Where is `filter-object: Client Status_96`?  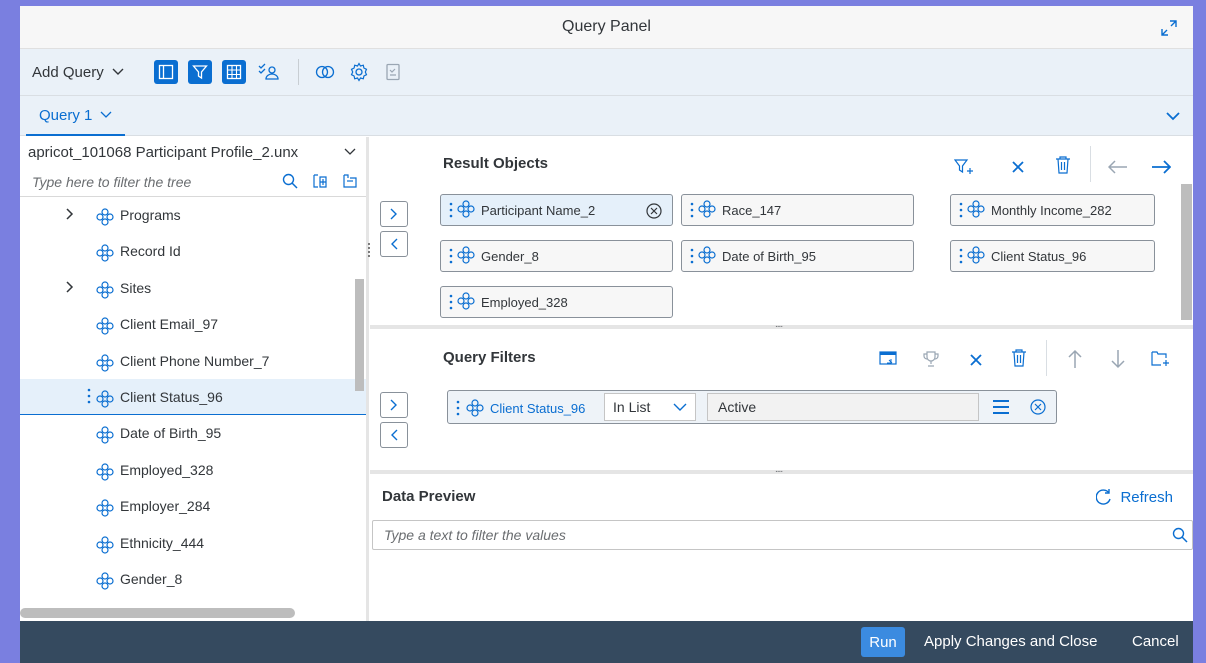
filter-object: Client Status_96 is located at coordinates (520, 408).